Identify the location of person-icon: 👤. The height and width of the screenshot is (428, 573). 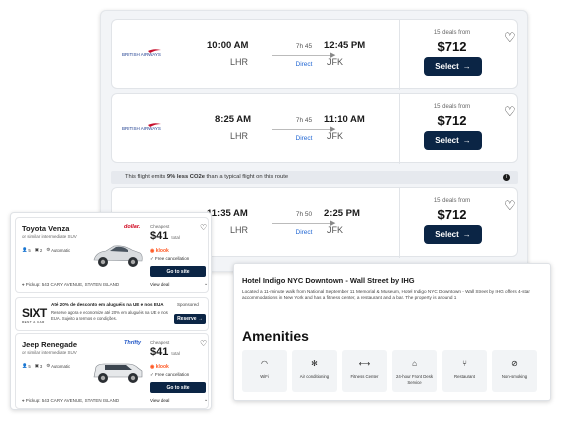
(25, 249).